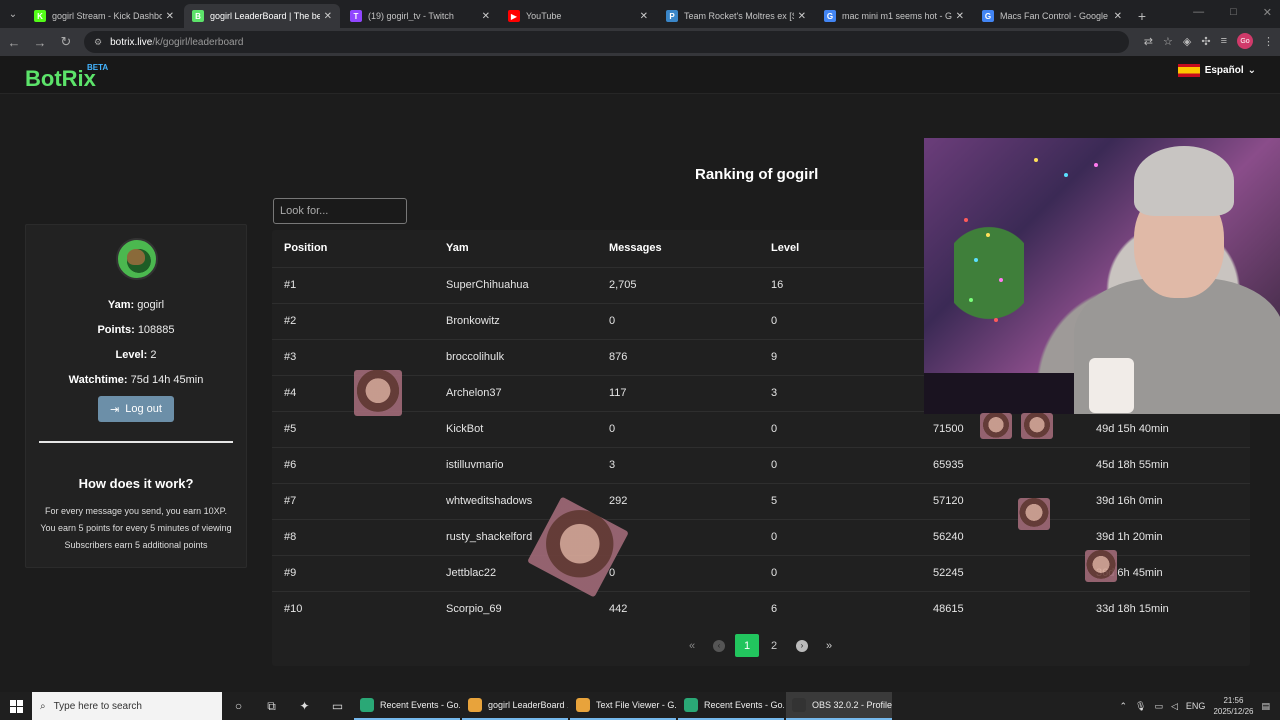 Image resolution: width=1280 pixels, height=720 pixels. Describe the element at coordinates (635, 248) in the screenshot. I see `column-header-messages: Messages` at that location.